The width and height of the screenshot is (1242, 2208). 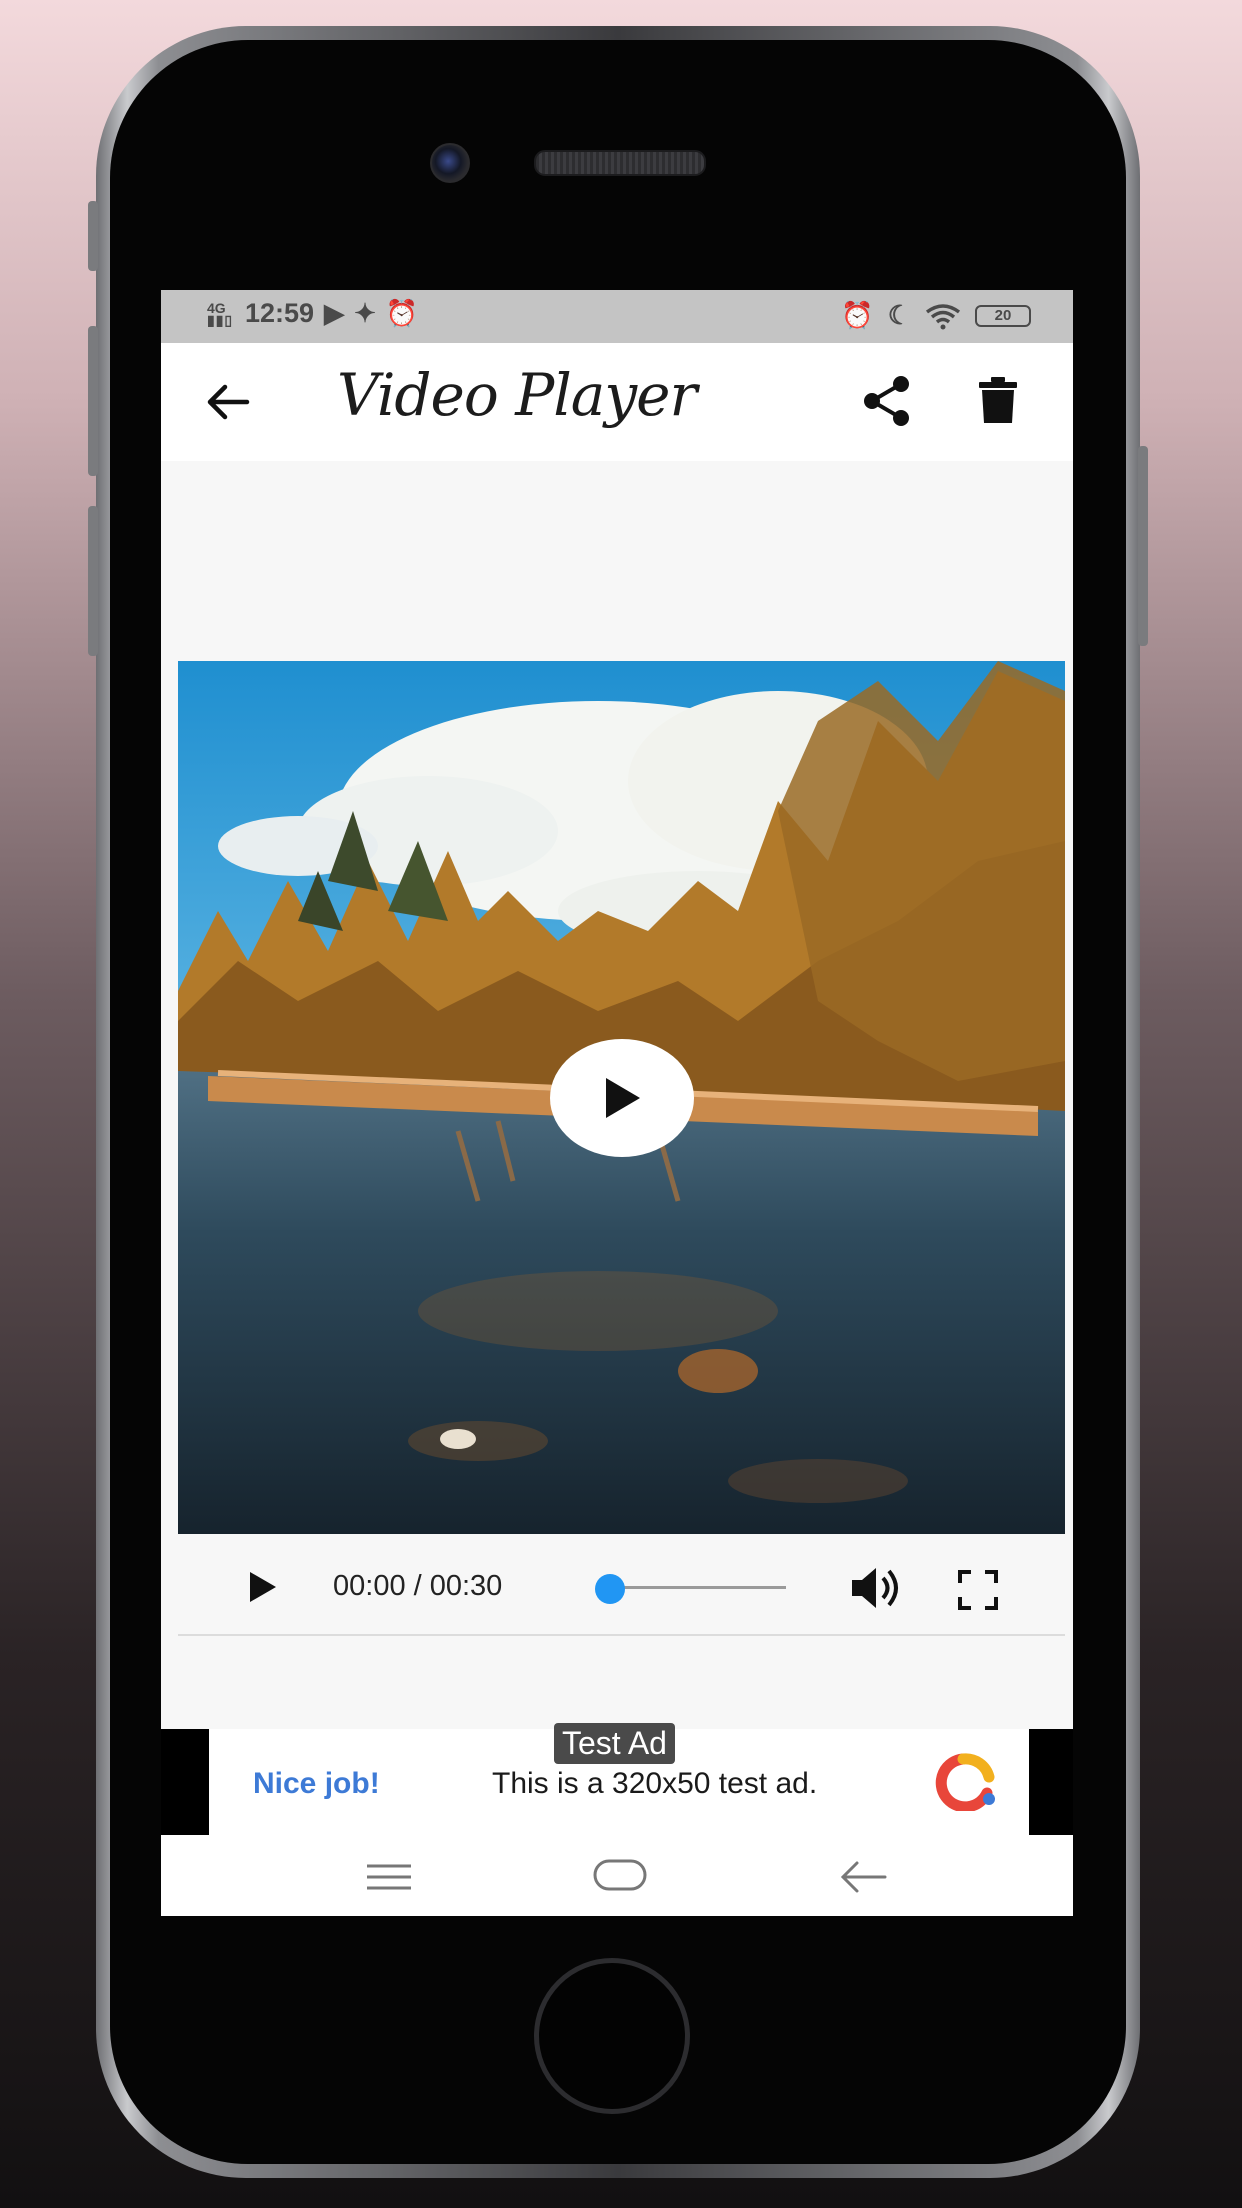 What do you see at coordinates (899, 315) in the screenshot?
I see `do-not-disturb-moon-icon: ☾` at bounding box center [899, 315].